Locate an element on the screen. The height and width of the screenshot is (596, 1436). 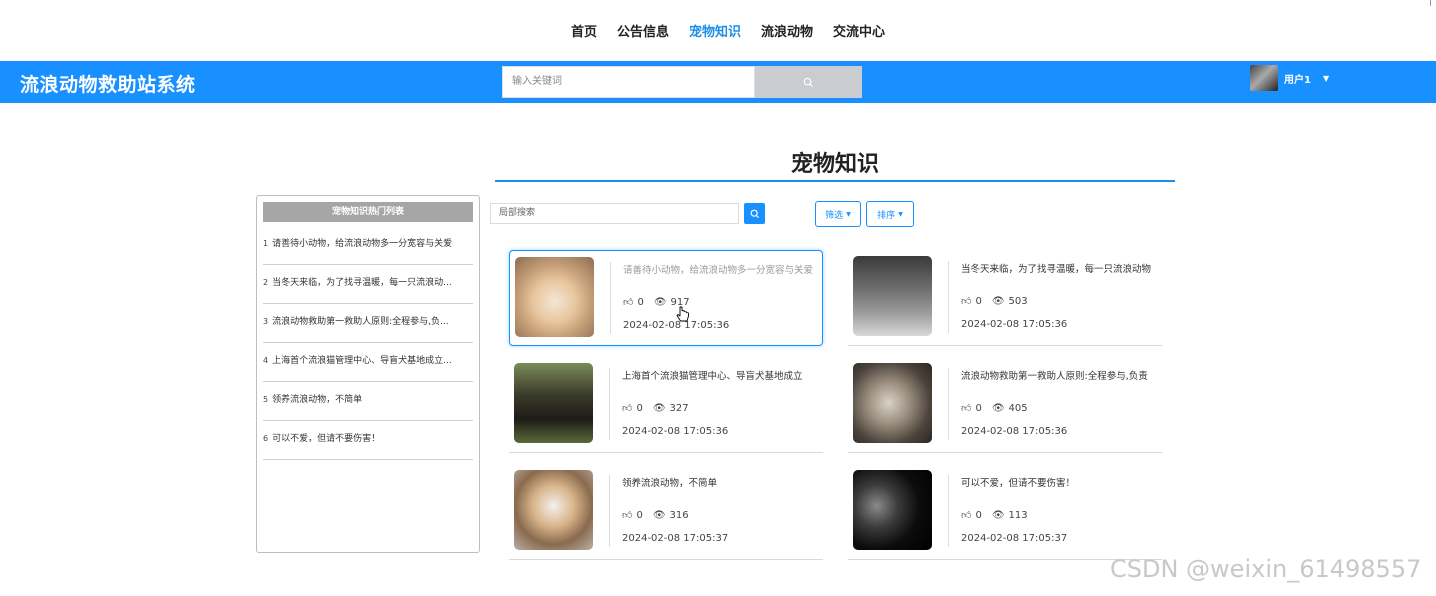
local-search-input: 局部搜索 is located at coordinates (614, 213).